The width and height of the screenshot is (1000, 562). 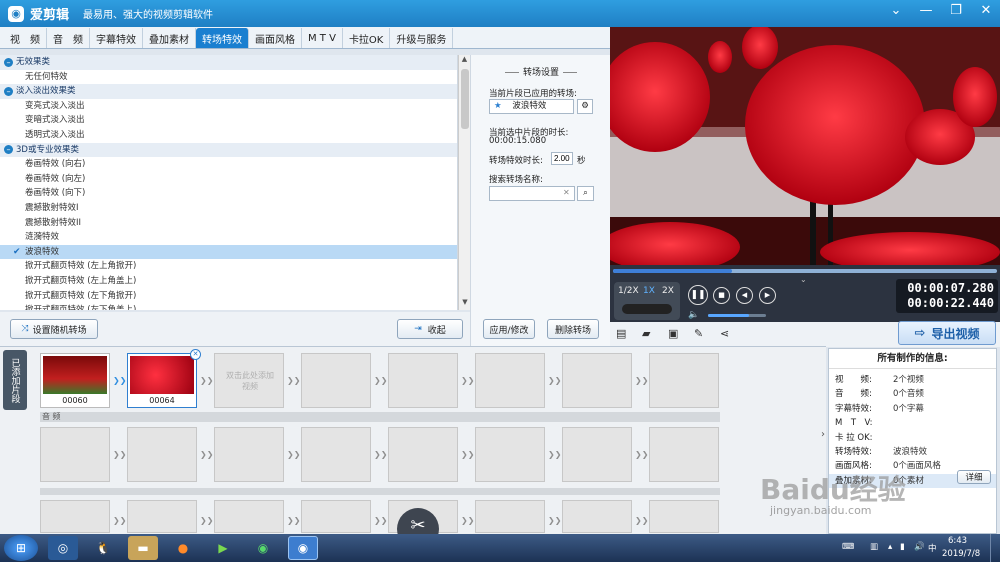 I want to click on video-app-icon: ▶, so click(x=223, y=548).